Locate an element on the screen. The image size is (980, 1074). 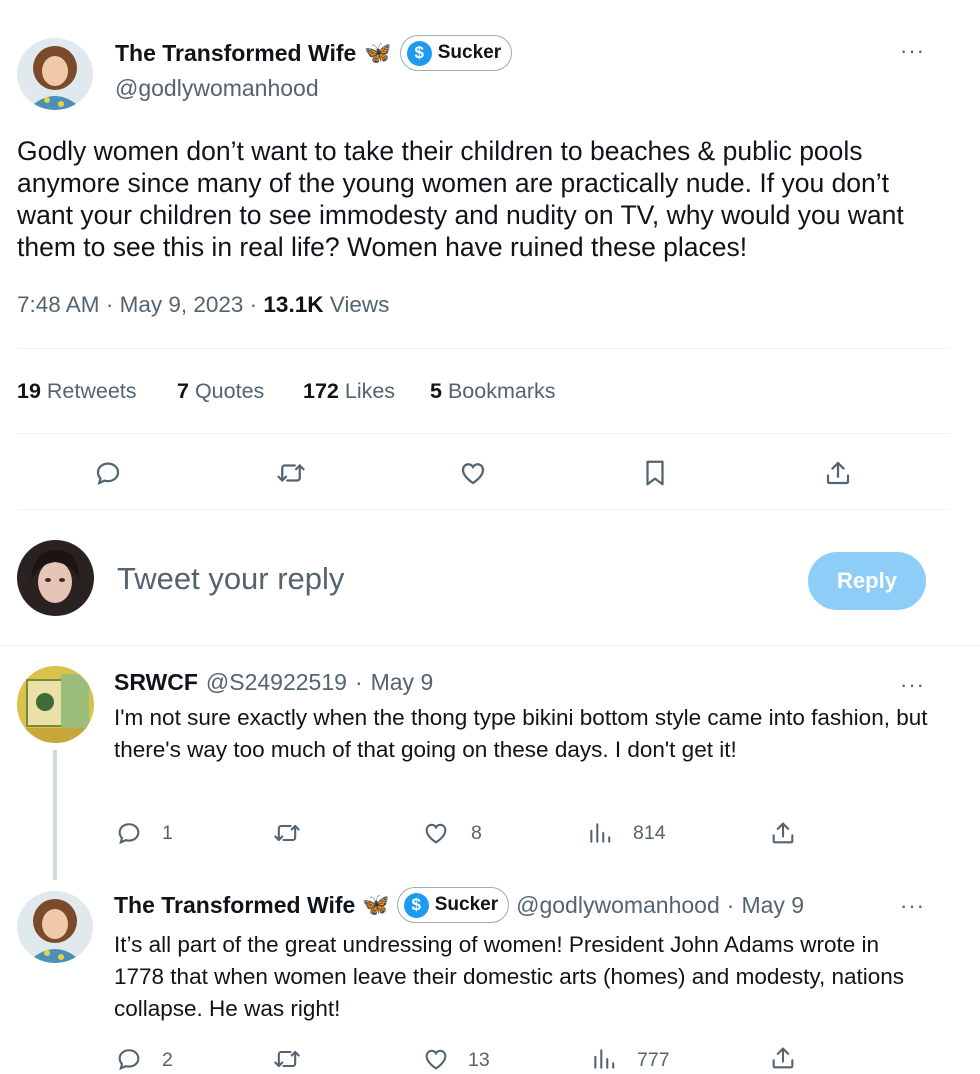
author-name: The Transformed Wife is located at coordinates (235, 53).